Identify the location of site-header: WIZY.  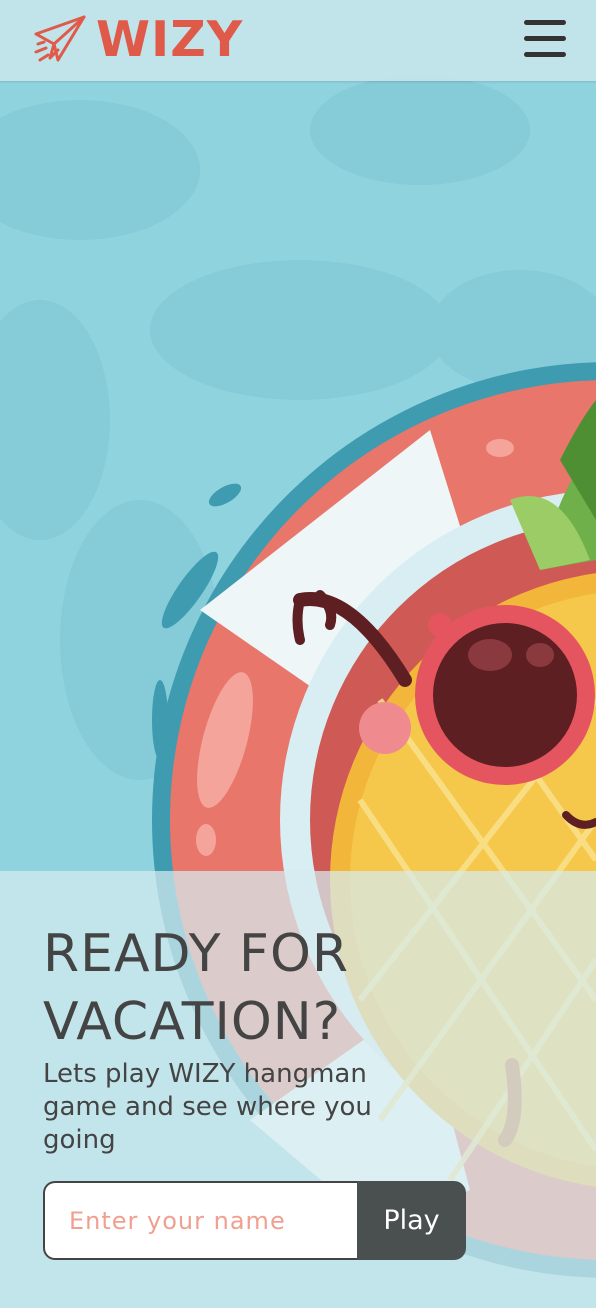
(298, 40).